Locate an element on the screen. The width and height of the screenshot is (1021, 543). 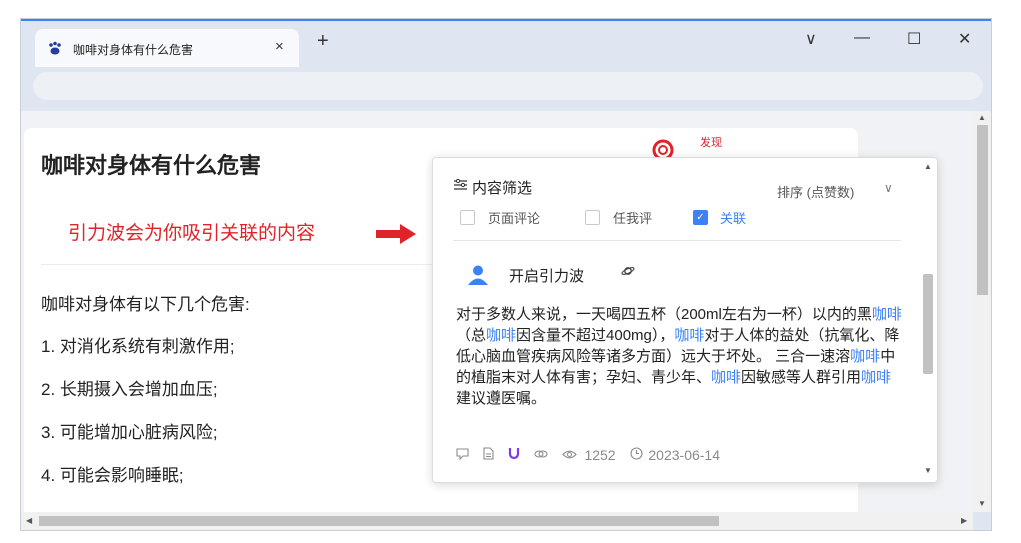
window-accent-bar is located at coordinates (506, 20).